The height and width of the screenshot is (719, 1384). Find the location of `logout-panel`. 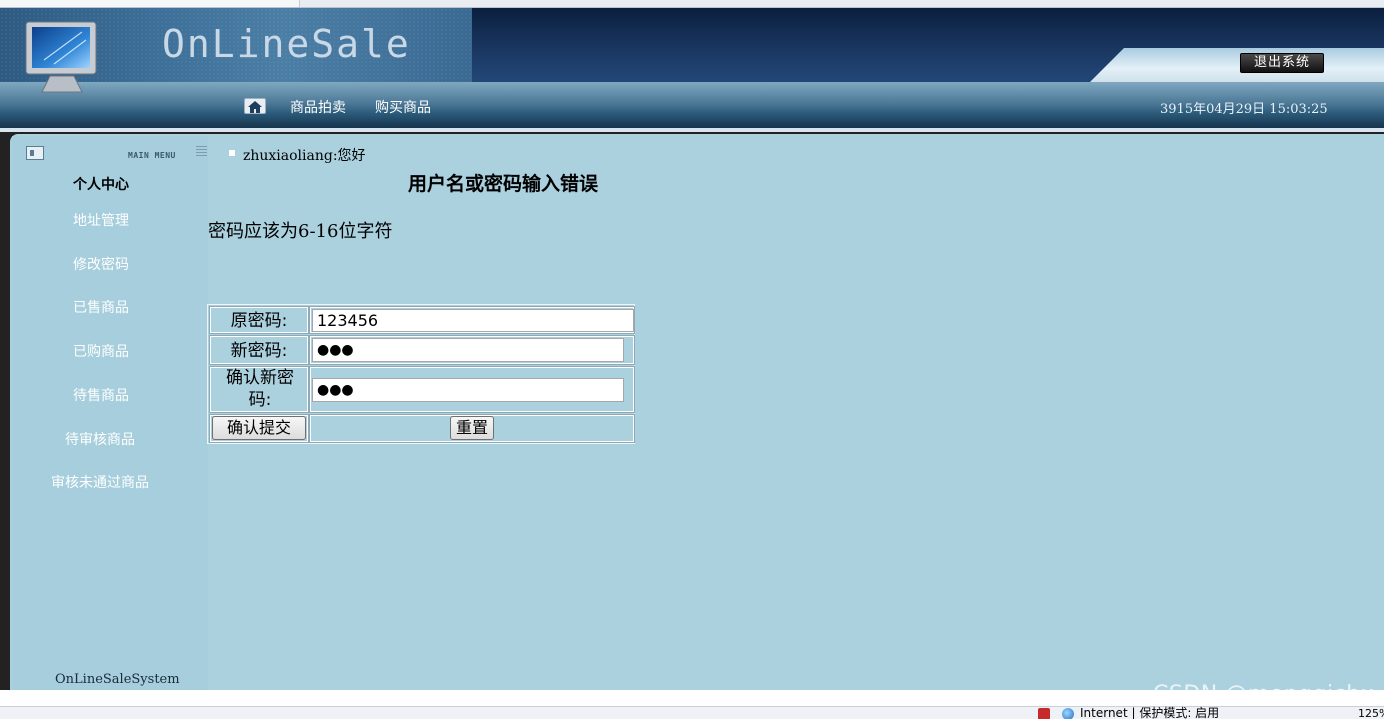

logout-panel is located at coordinates (1237, 65).